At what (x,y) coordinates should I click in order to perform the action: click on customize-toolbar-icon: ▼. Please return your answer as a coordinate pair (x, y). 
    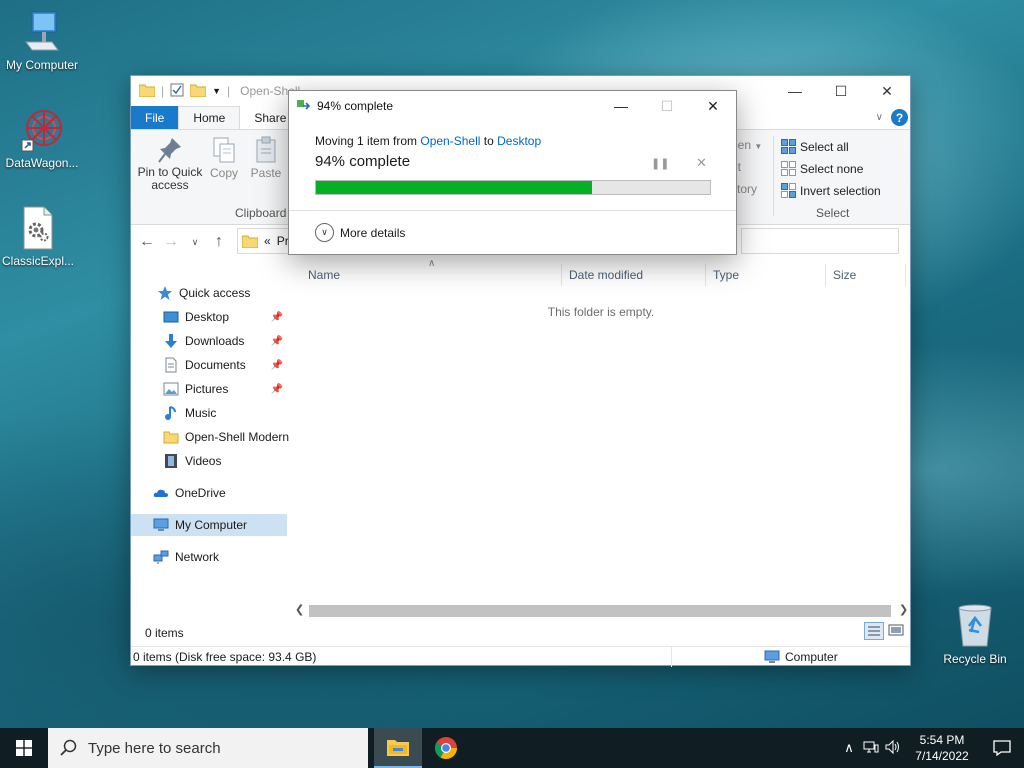
    Looking at the image, I should click on (216, 91).